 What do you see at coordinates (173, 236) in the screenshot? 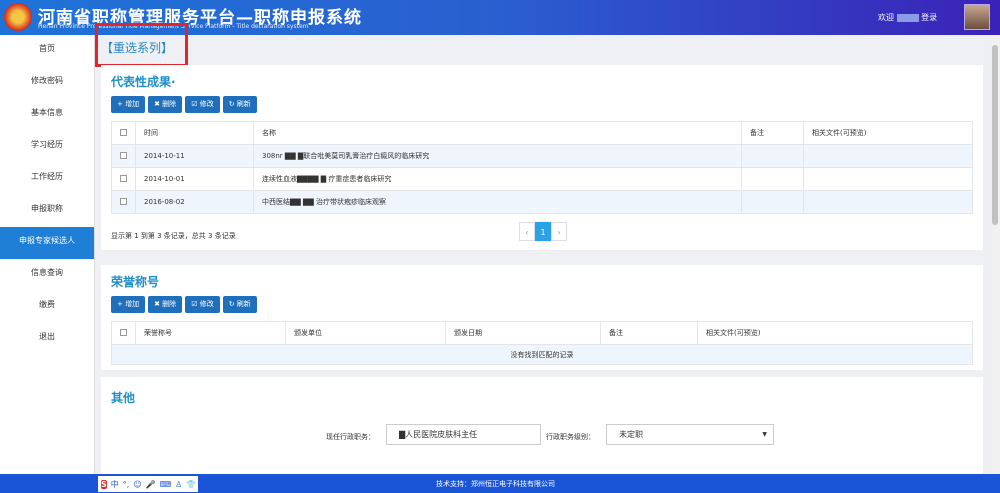
I see `pagination-summary: 显示第 1 到第 3 条记录，总共 3 条记录` at bounding box center [173, 236].